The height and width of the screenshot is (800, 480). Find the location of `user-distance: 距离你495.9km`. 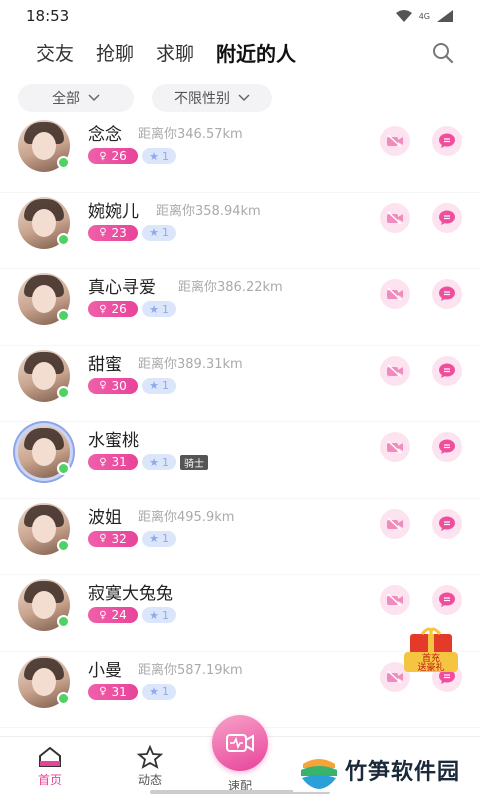

user-distance: 距离你495.9km is located at coordinates (186, 517).